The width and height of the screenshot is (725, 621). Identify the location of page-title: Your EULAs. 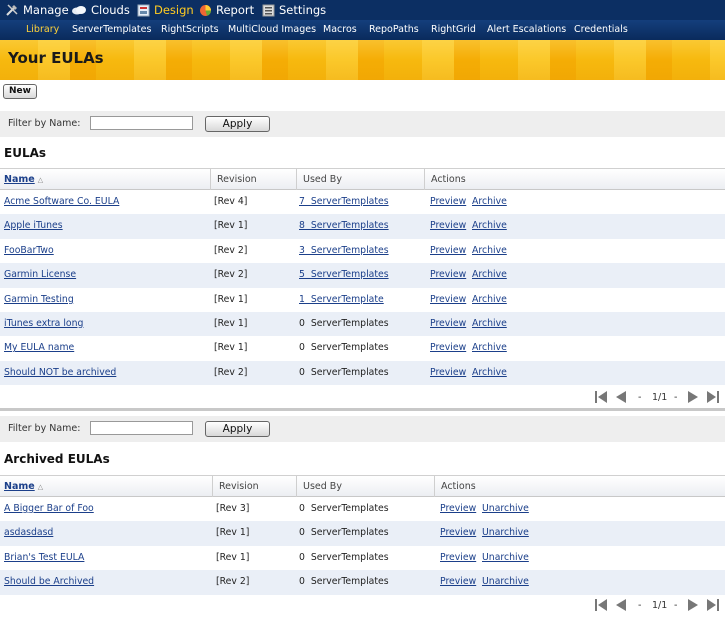
(56, 58).